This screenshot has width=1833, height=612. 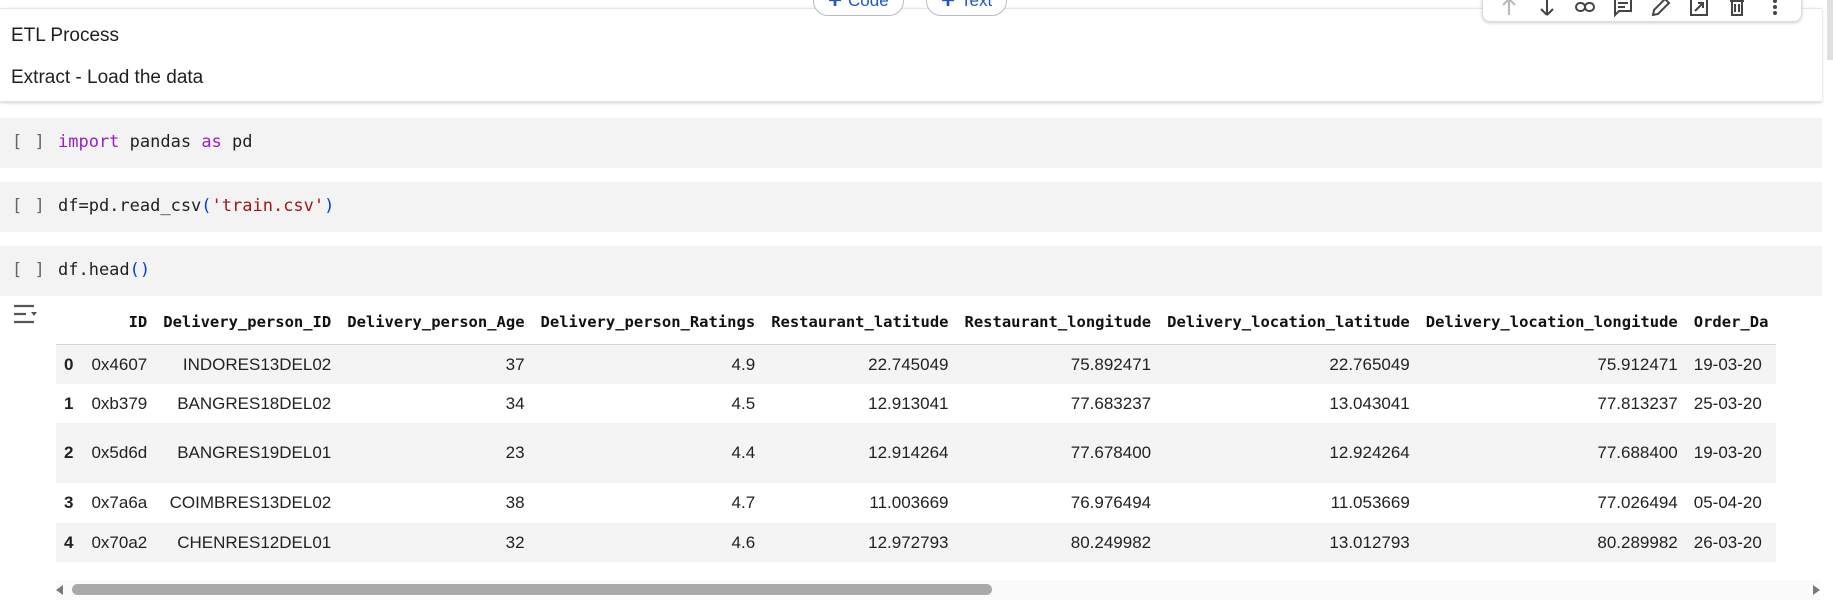 I want to click on table-cell: 12.914264, so click(x=860, y=453).